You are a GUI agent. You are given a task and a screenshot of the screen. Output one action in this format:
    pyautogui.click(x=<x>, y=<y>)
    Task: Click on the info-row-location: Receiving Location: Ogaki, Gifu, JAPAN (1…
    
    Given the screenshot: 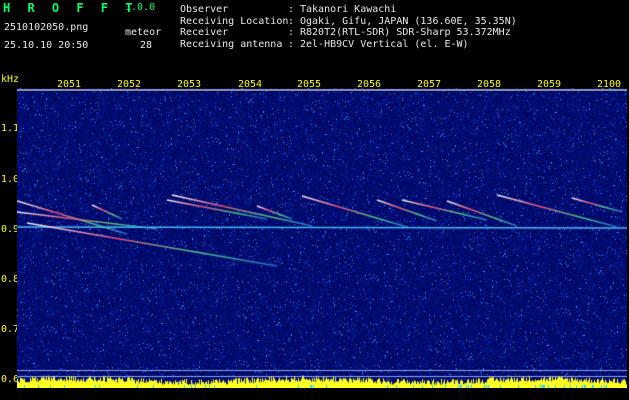 What is the action you would take?
    pyautogui.click(x=348, y=21)
    